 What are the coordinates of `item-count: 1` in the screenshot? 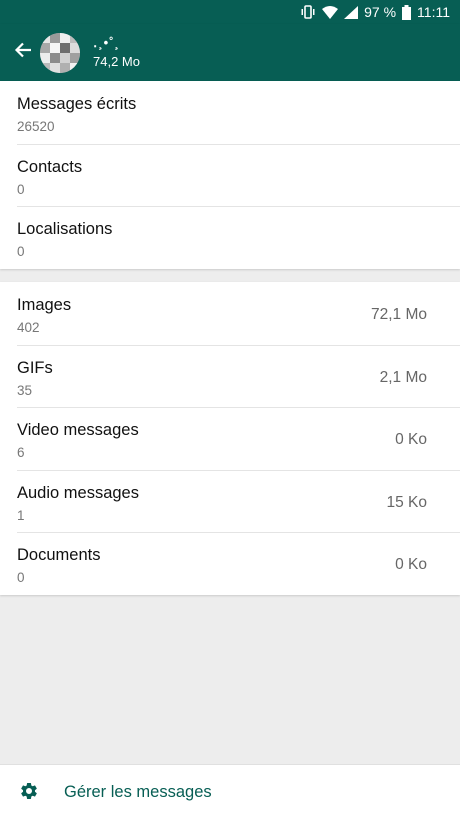 It's located at (21, 515).